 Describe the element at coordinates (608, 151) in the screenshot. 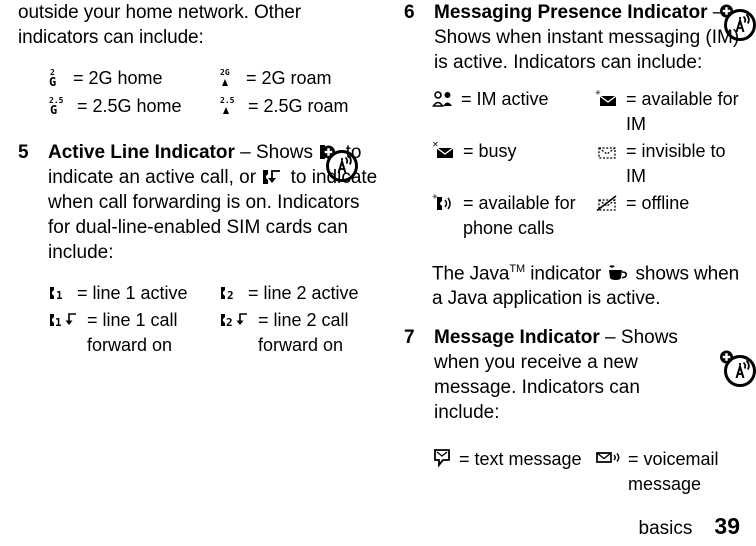

I see `invisible-to-im-icon` at that location.